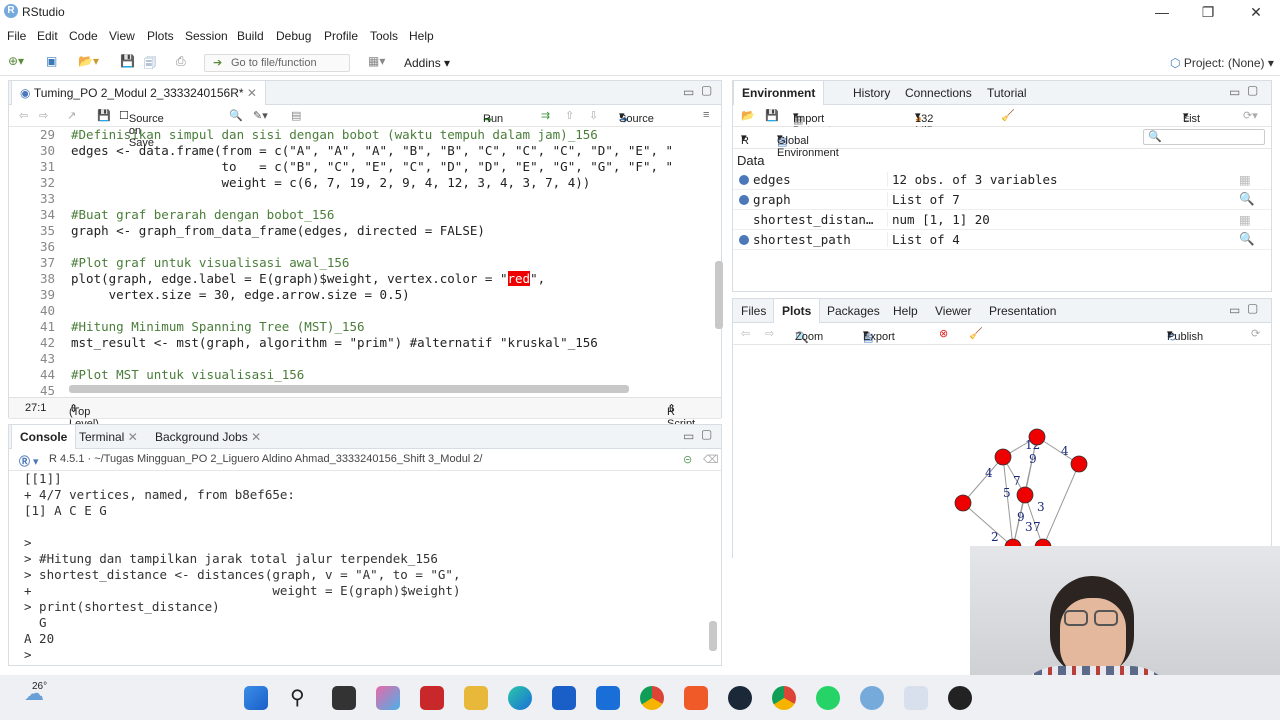  What do you see at coordinates (872, 698) in the screenshot?
I see `rstudio-taskbar-icon` at bounding box center [872, 698].